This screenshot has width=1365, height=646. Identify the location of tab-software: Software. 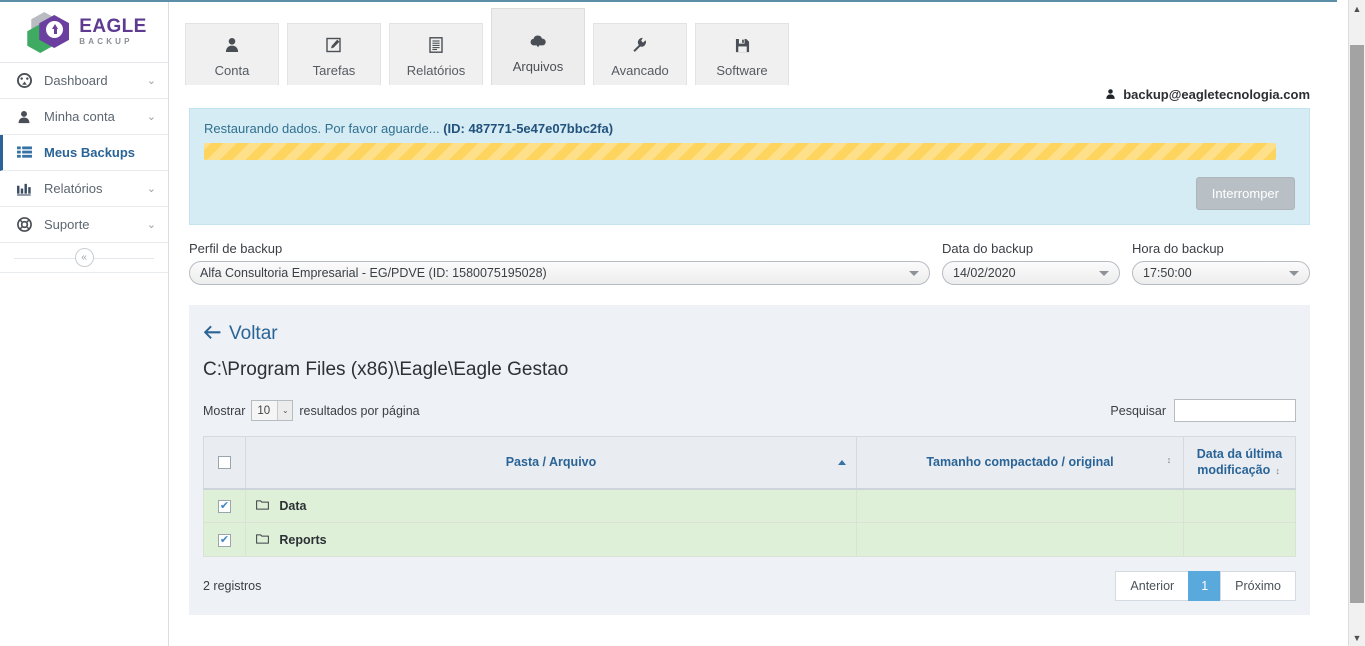
(742, 54).